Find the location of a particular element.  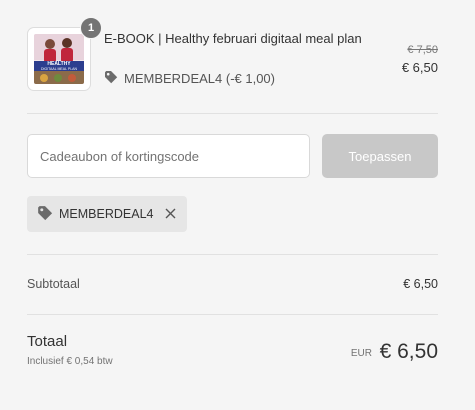

product-discount: MEMBERDEAL4 (-€ 1,00) is located at coordinates (189, 78).